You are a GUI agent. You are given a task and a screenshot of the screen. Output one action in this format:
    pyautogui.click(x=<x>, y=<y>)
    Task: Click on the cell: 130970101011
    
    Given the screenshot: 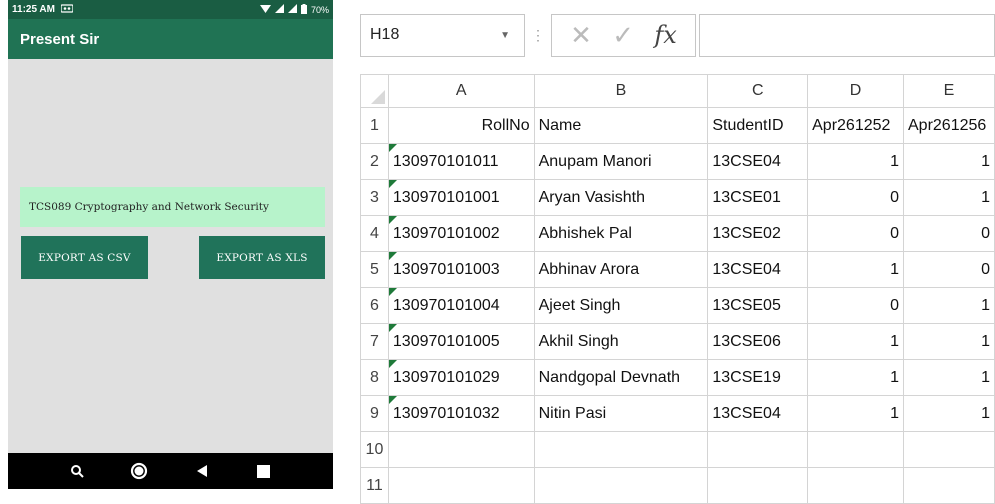 What is the action you would take?
    pyautogui.click(x=461, y=161)
    